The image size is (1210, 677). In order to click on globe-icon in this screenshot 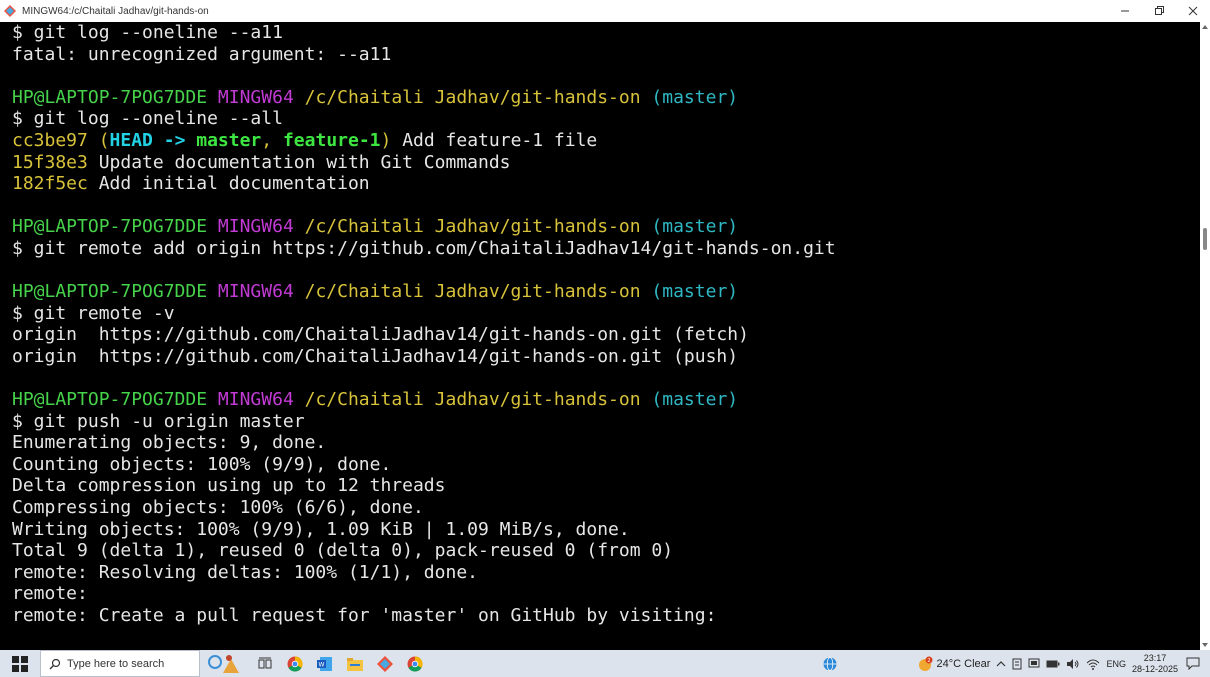, I will do `click(830, 663)`.